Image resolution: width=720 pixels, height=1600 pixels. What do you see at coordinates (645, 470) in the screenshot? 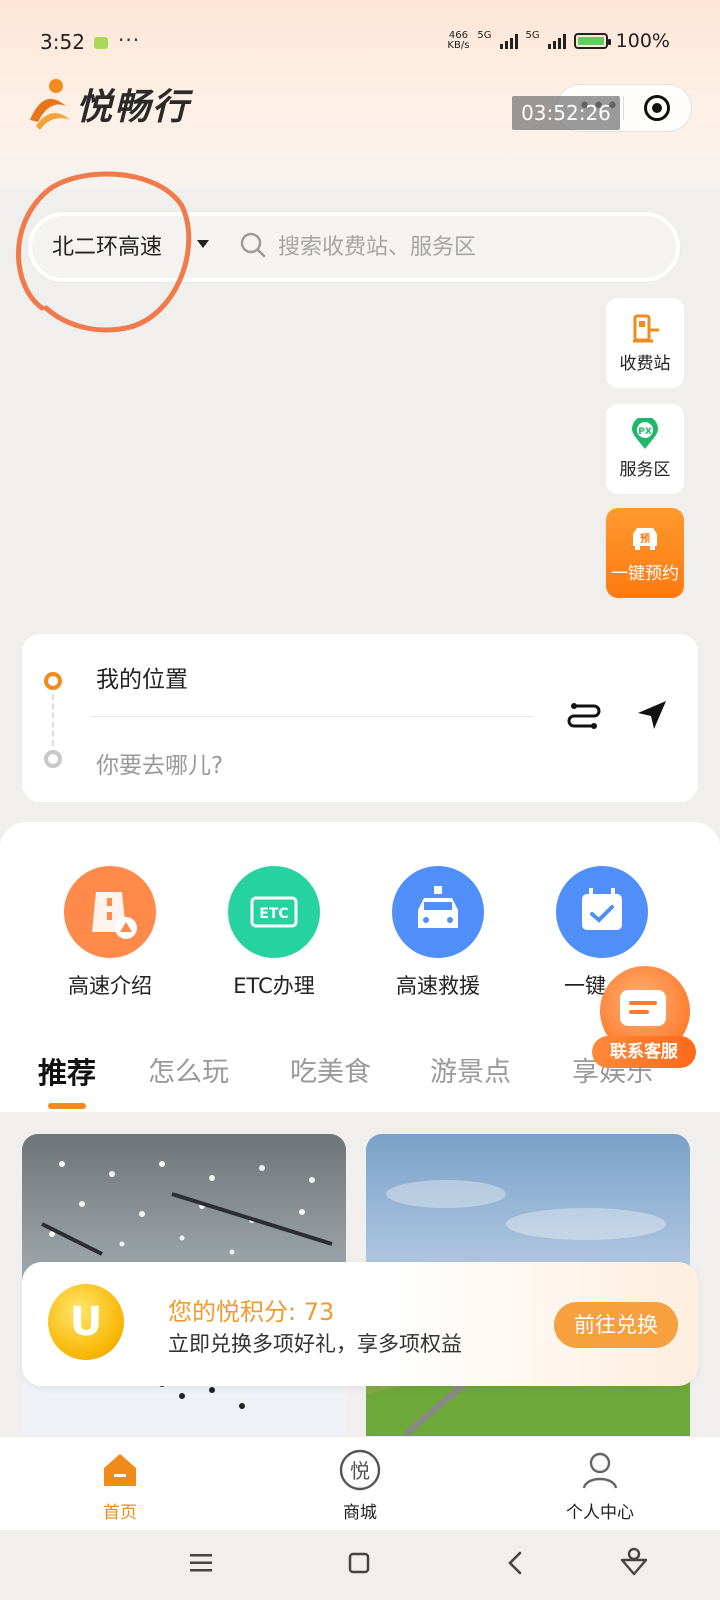
I see `side-button-label: 服务区` at bounding box center [645, 470].